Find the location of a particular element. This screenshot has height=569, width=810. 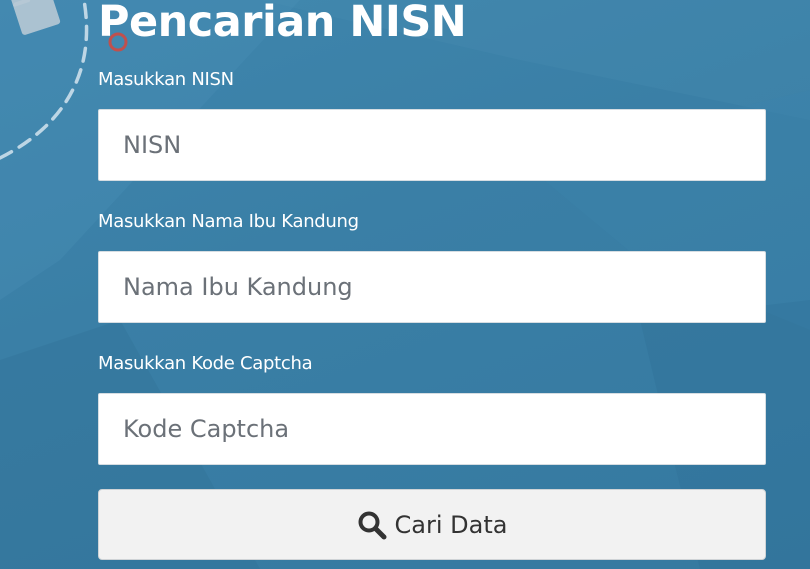

search-icon is located at coordinates (372, 525).